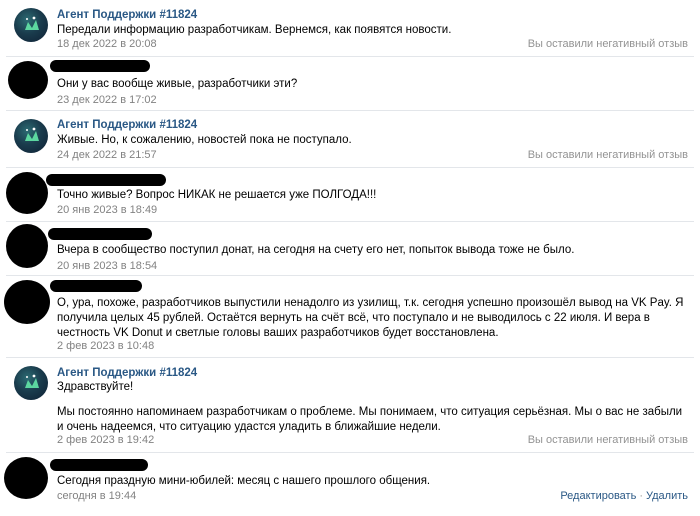  I want to click on message-timestamp: 2 фев 2023 в 19:42, so click(105, 440).